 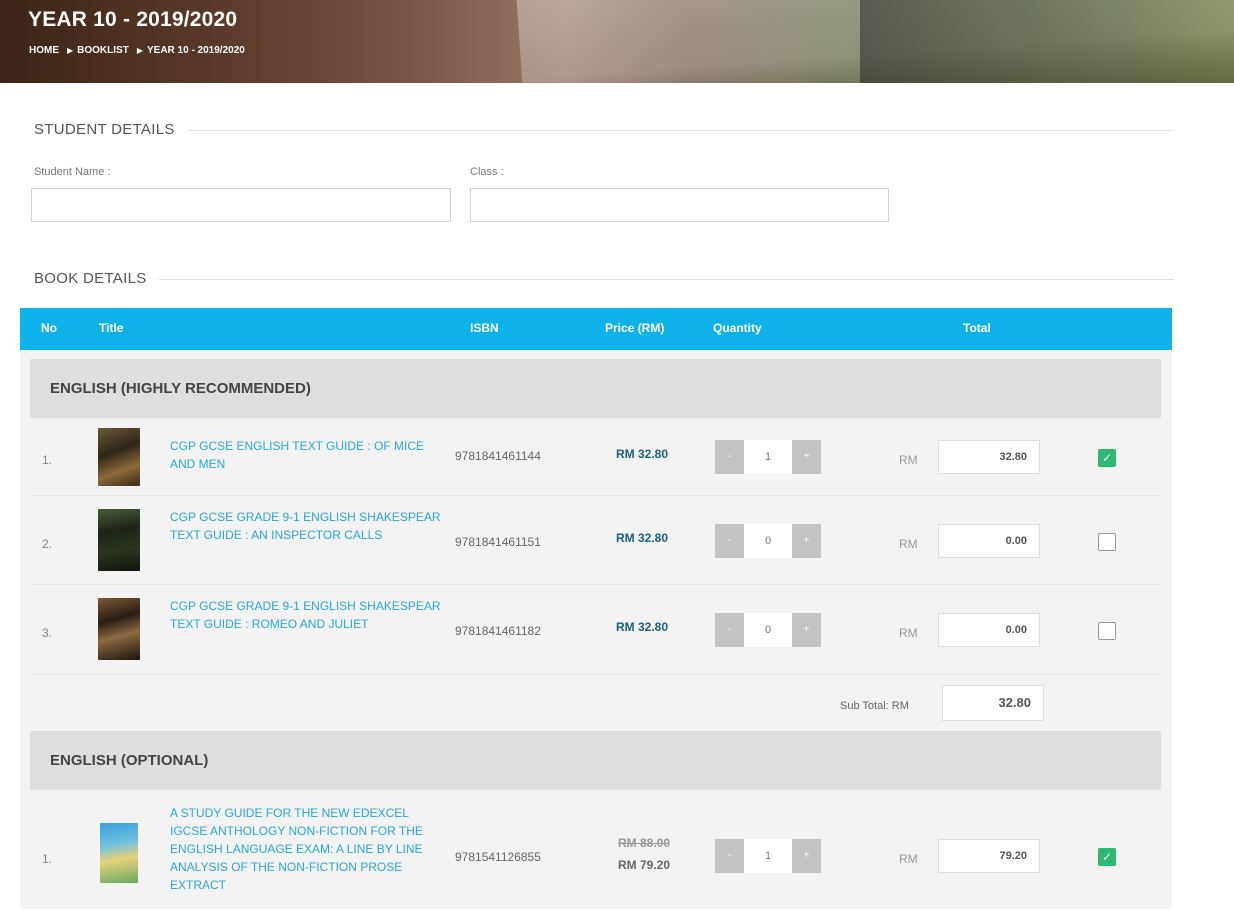 I want to click on subtotal-label: Sub Total: RM, so click(x=874, y=706).